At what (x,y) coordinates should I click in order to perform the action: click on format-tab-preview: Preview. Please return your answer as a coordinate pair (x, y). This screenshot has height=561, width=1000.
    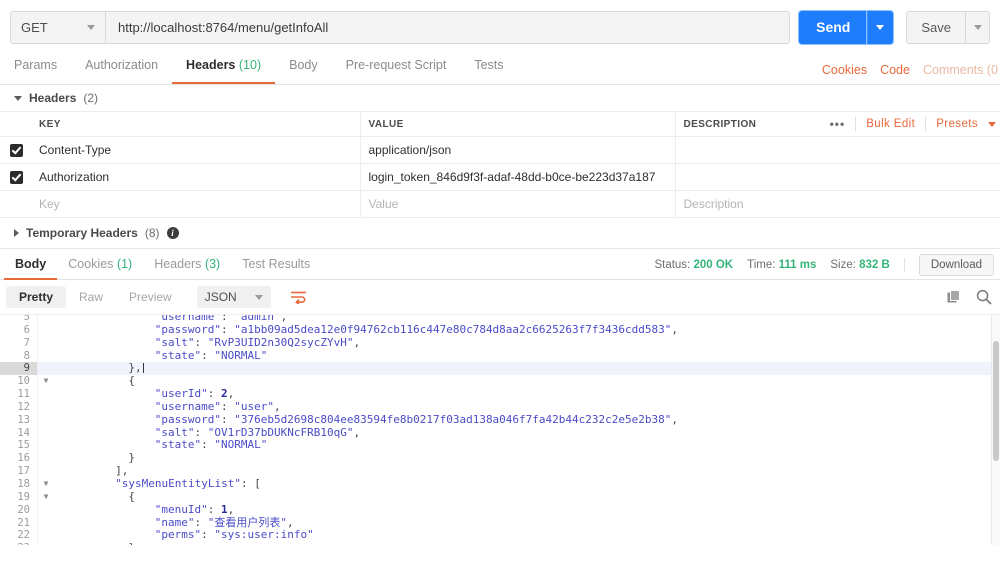
    Looking at the image, I should click on (150, 297).